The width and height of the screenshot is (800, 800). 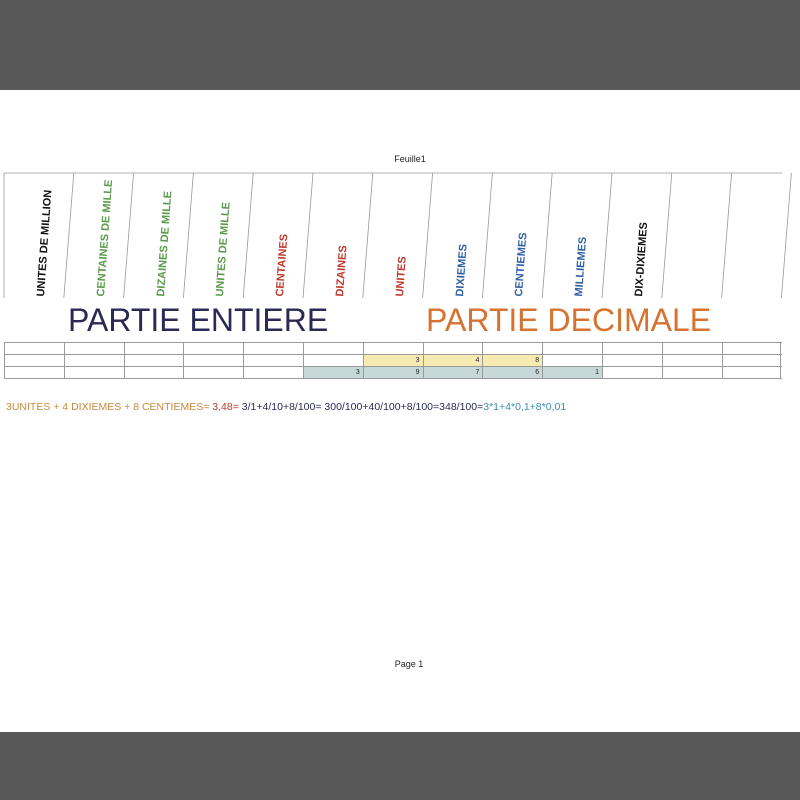 What do you see at coordinates (569, 320) in the screenshot?
I see `partie-decimale-title: PARTIE DECIMALE` at bounding box center [569, 320].